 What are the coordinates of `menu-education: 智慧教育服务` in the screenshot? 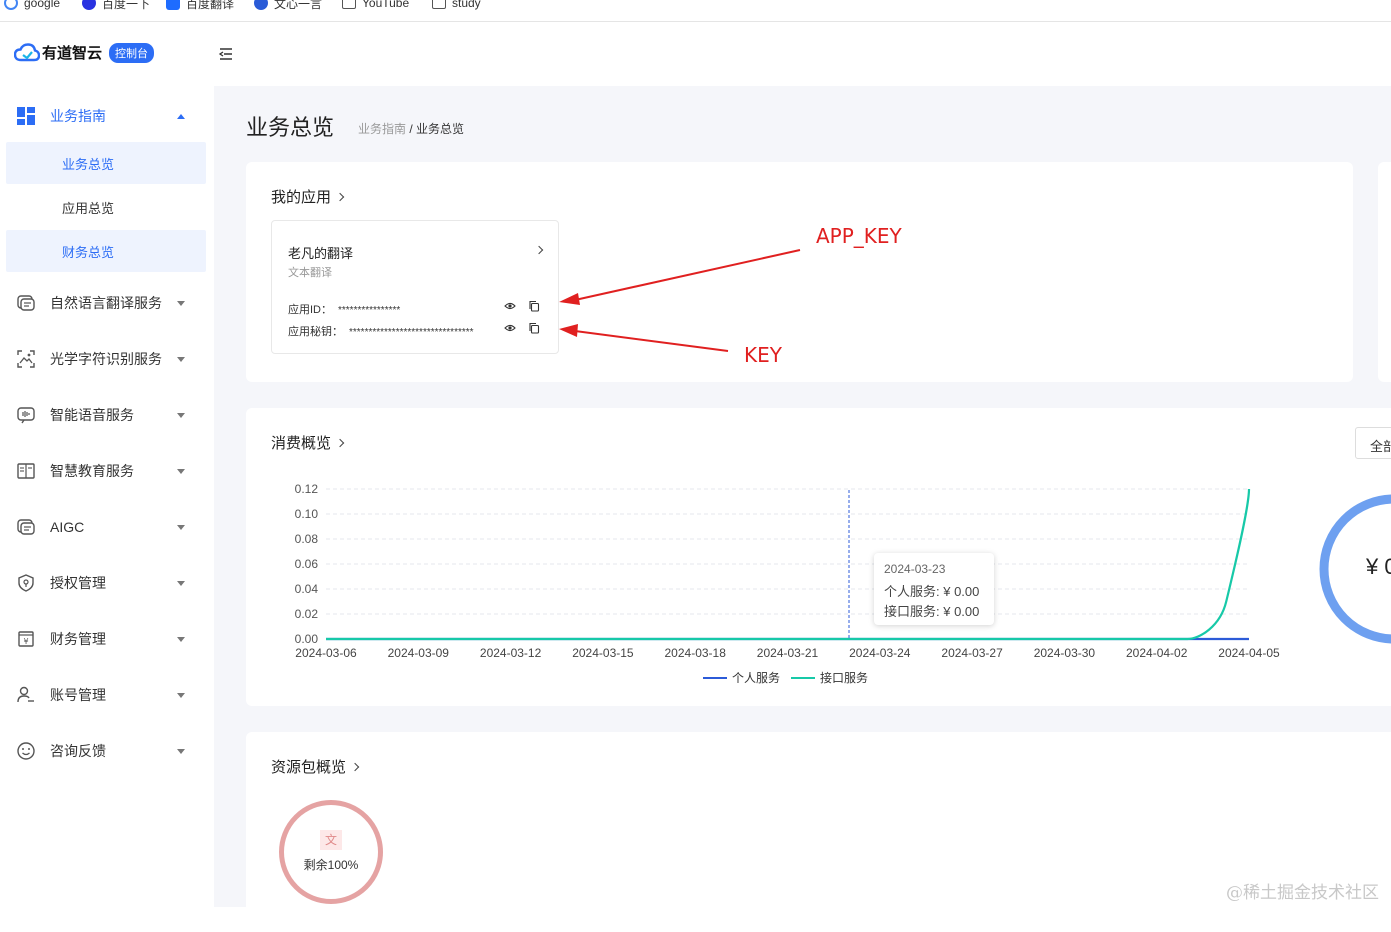 It's located at (107, 471).